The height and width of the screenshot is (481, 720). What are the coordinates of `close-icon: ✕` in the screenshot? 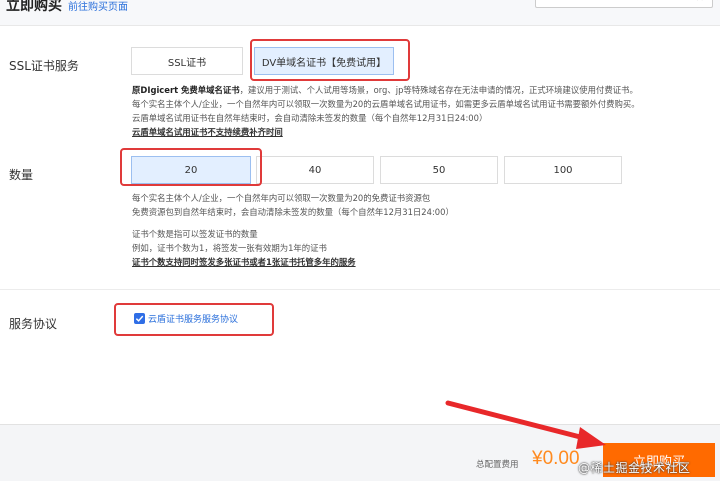 It's located at (700, 2).